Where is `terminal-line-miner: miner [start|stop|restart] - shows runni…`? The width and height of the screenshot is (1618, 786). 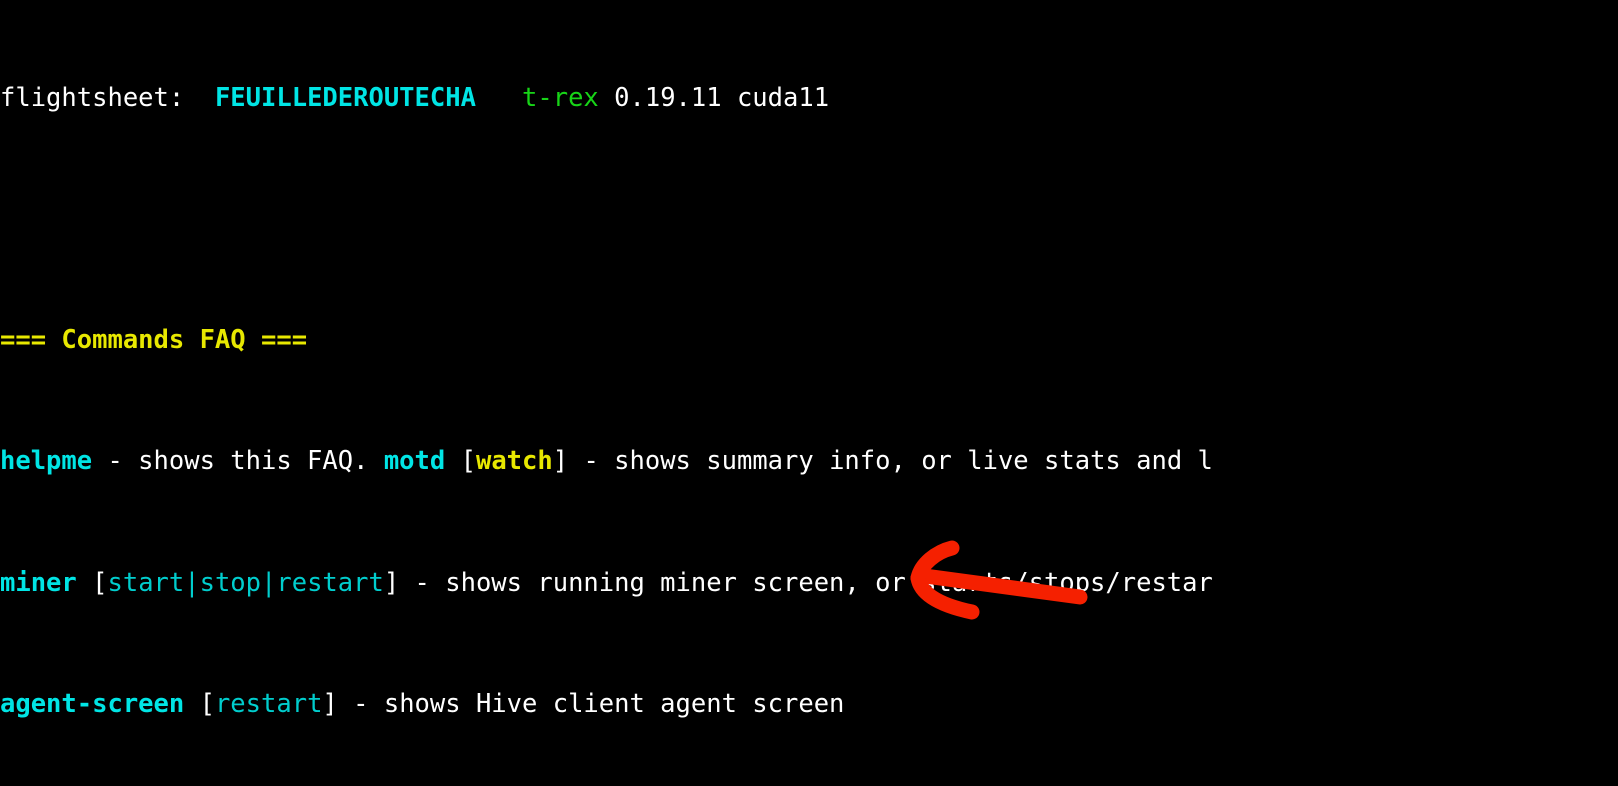 terminal-line-miner: miner [start|stop|restart] - shows runni… is located at coordinates (606, 582).